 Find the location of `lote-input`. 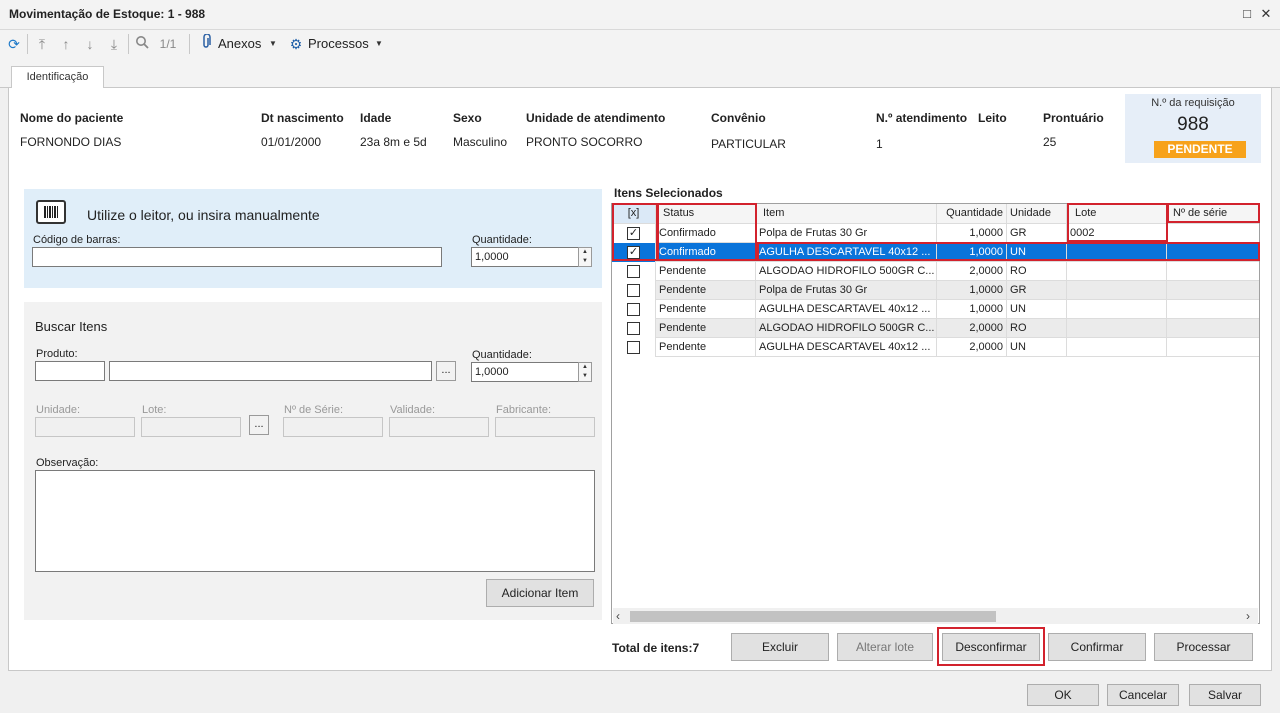

lote-input is located at coordinates (191, 427).